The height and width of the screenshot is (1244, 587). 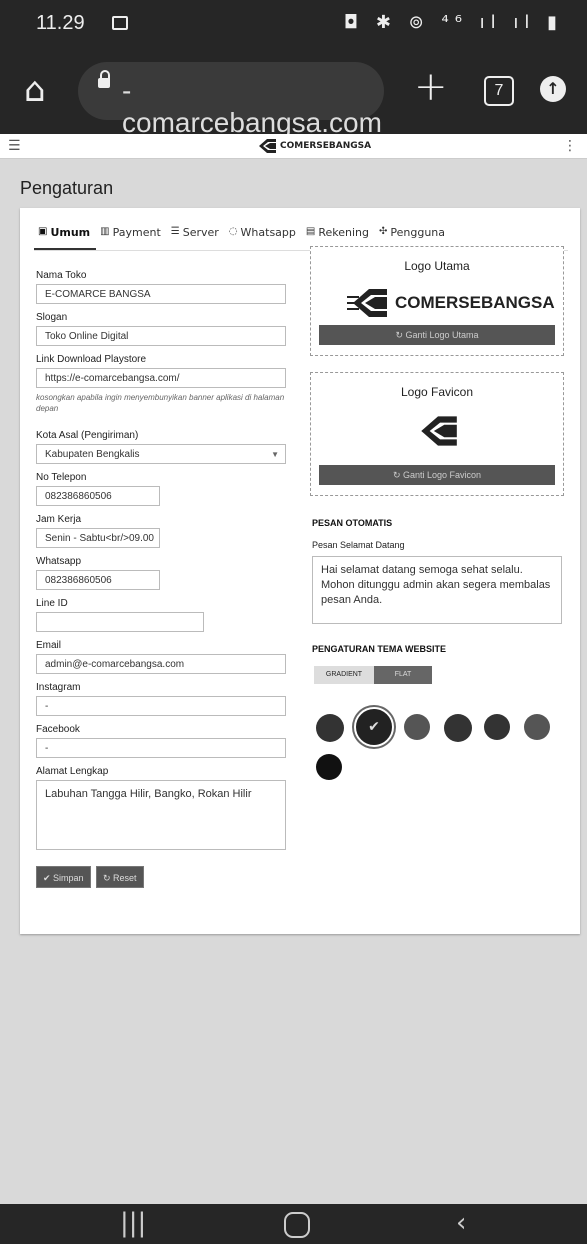 I want to click on recent-apps-icon: |||, so click(x=133, y=1223).